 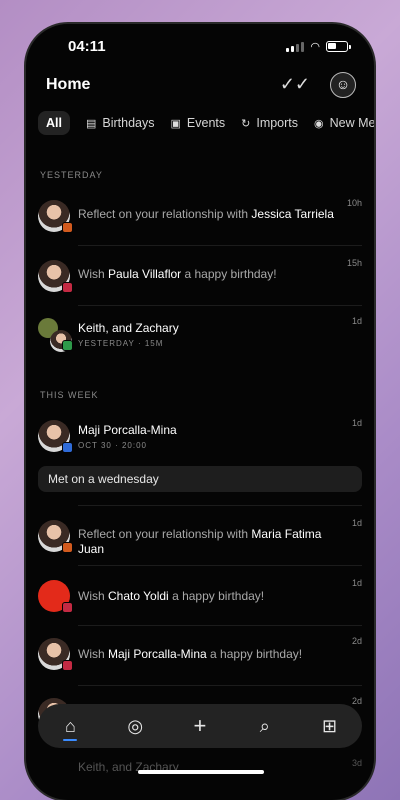 What do you see at coordinates (87, 46) in the screenshot?
I see `status-time: 04:11` at bounding box center [87, 46].